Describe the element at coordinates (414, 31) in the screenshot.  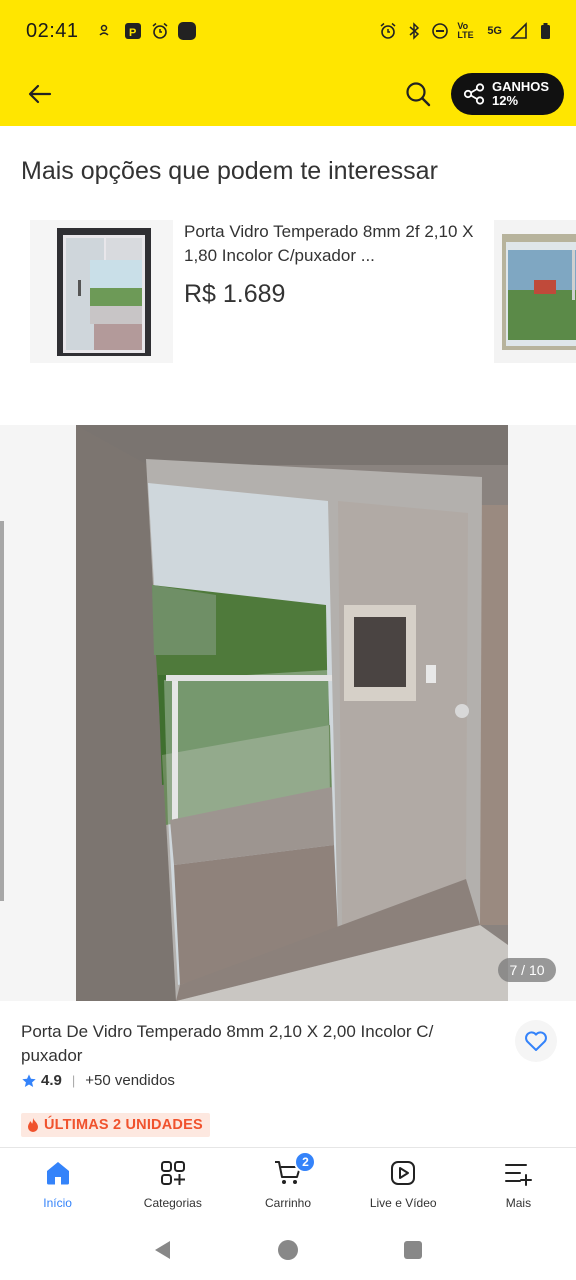
I see `bluetooth-icon` at that location.